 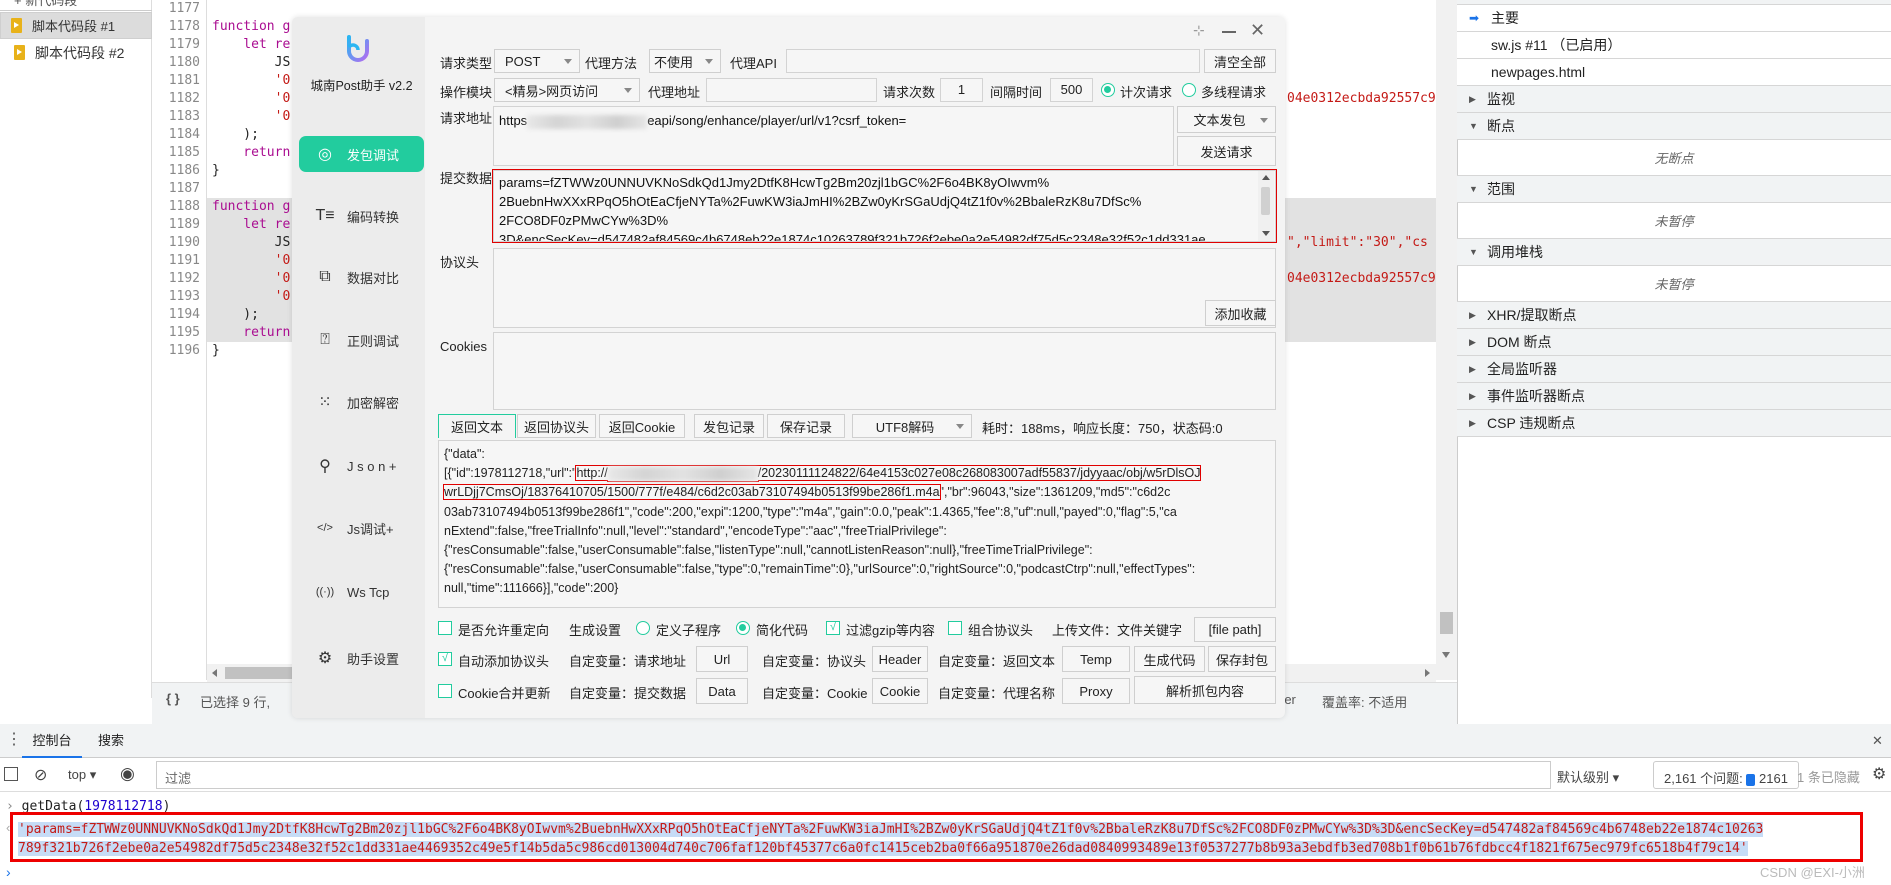 I want to click on decode-select: UTF8解码, so click(x=912, y=426).